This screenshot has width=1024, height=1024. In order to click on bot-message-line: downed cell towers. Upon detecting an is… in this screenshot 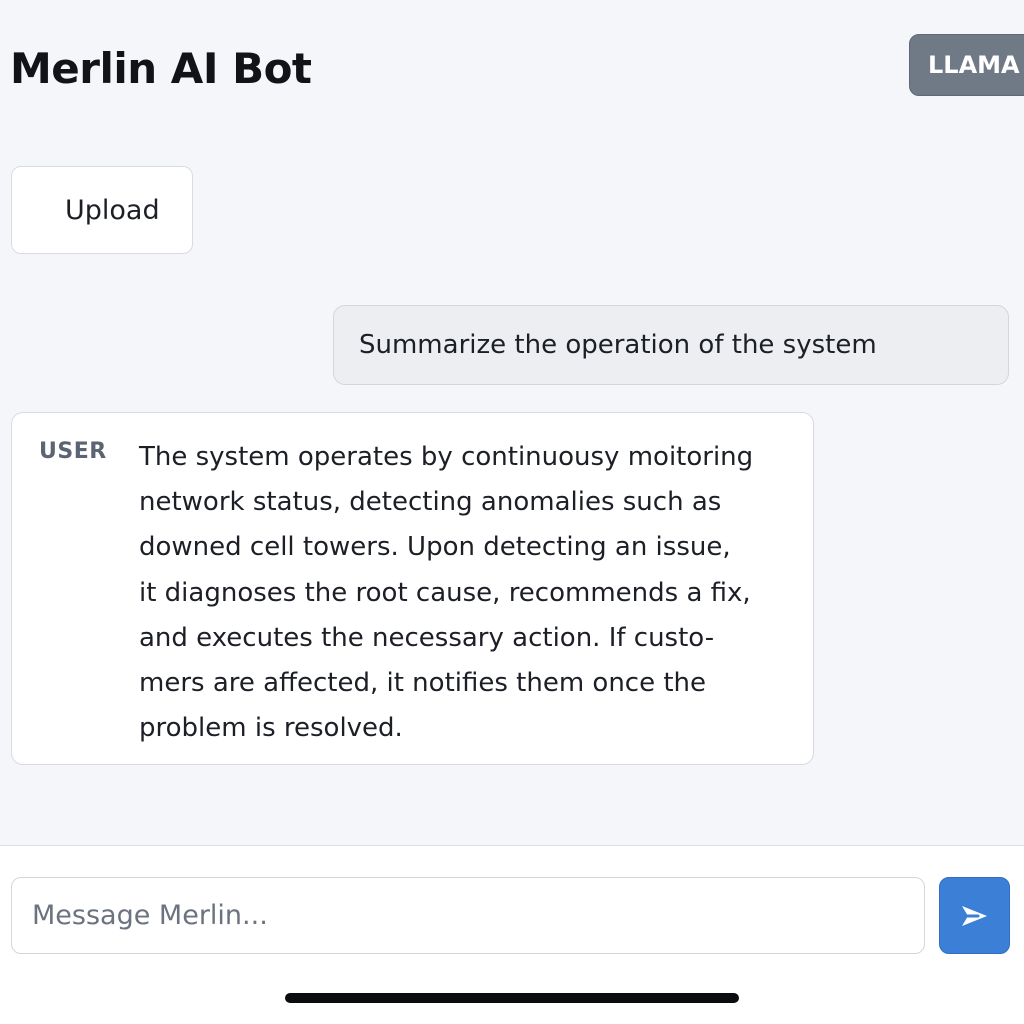, I will do `click(435, 547)`.